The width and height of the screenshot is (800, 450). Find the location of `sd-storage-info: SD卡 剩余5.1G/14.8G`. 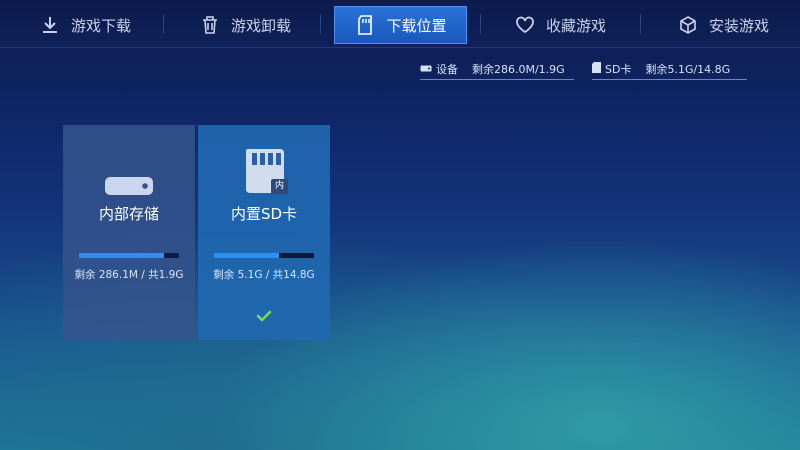

sd-storage-info: SD卡 剩余5.1G/14.8G is located at coordinates (669, 70).